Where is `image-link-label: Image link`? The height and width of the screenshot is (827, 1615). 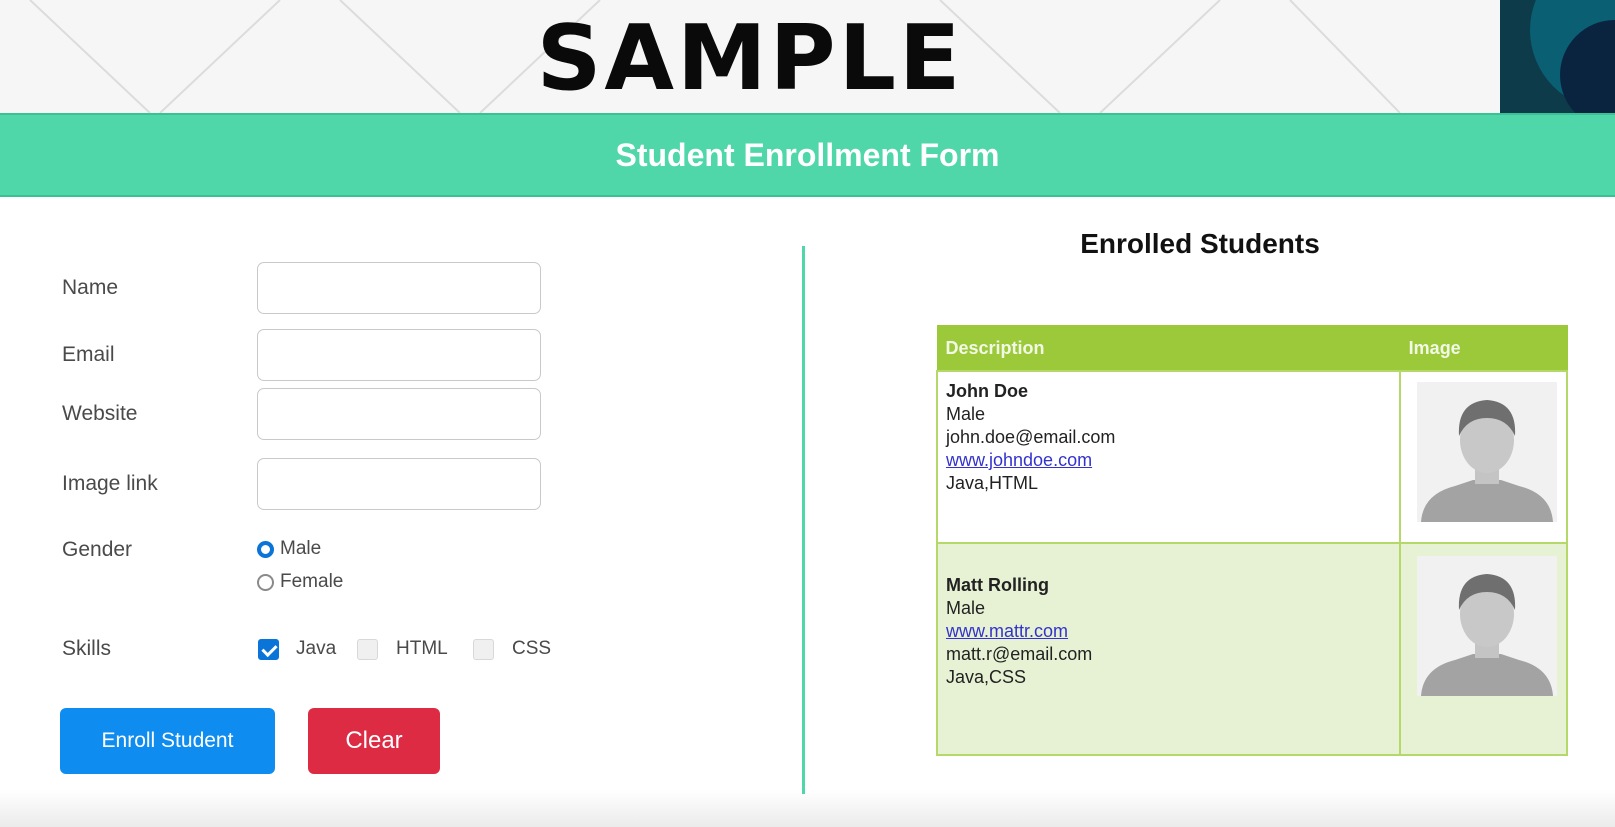 image-link-label: Image link is located at coordinates (110, 483).